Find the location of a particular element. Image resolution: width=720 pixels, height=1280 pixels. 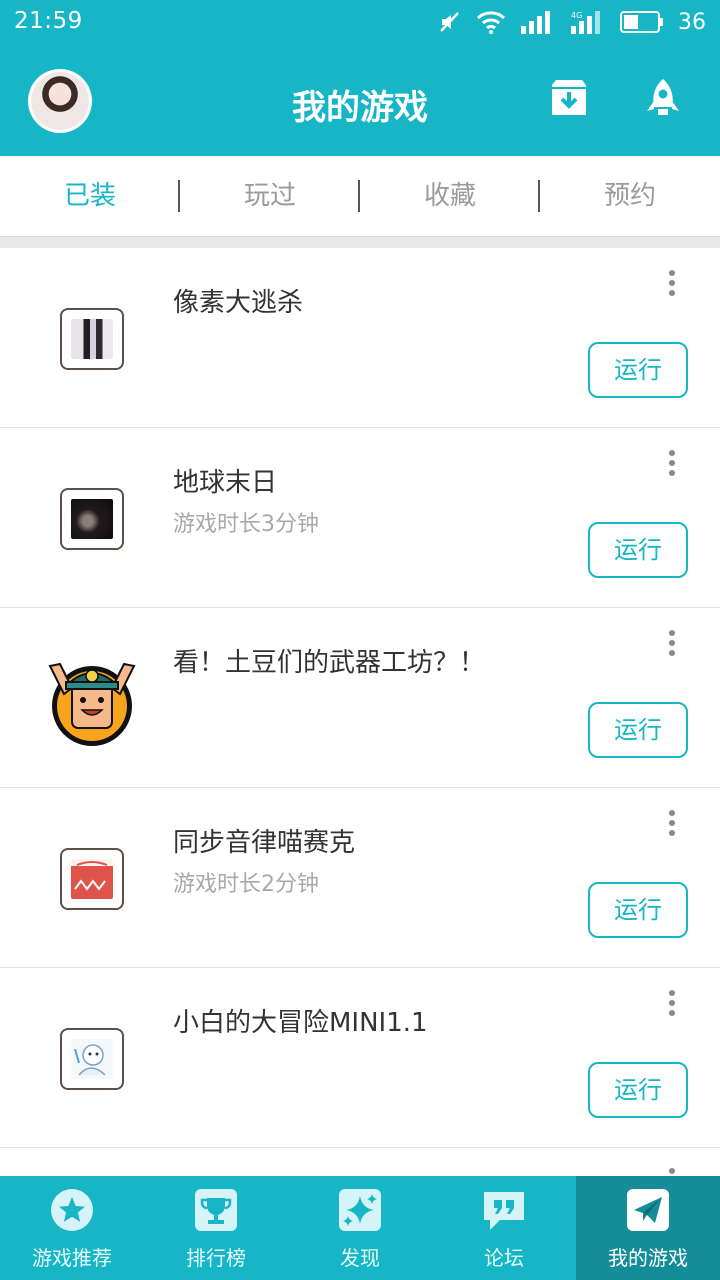

nav-label: 论坛 is located at coordinates (504, 1258).